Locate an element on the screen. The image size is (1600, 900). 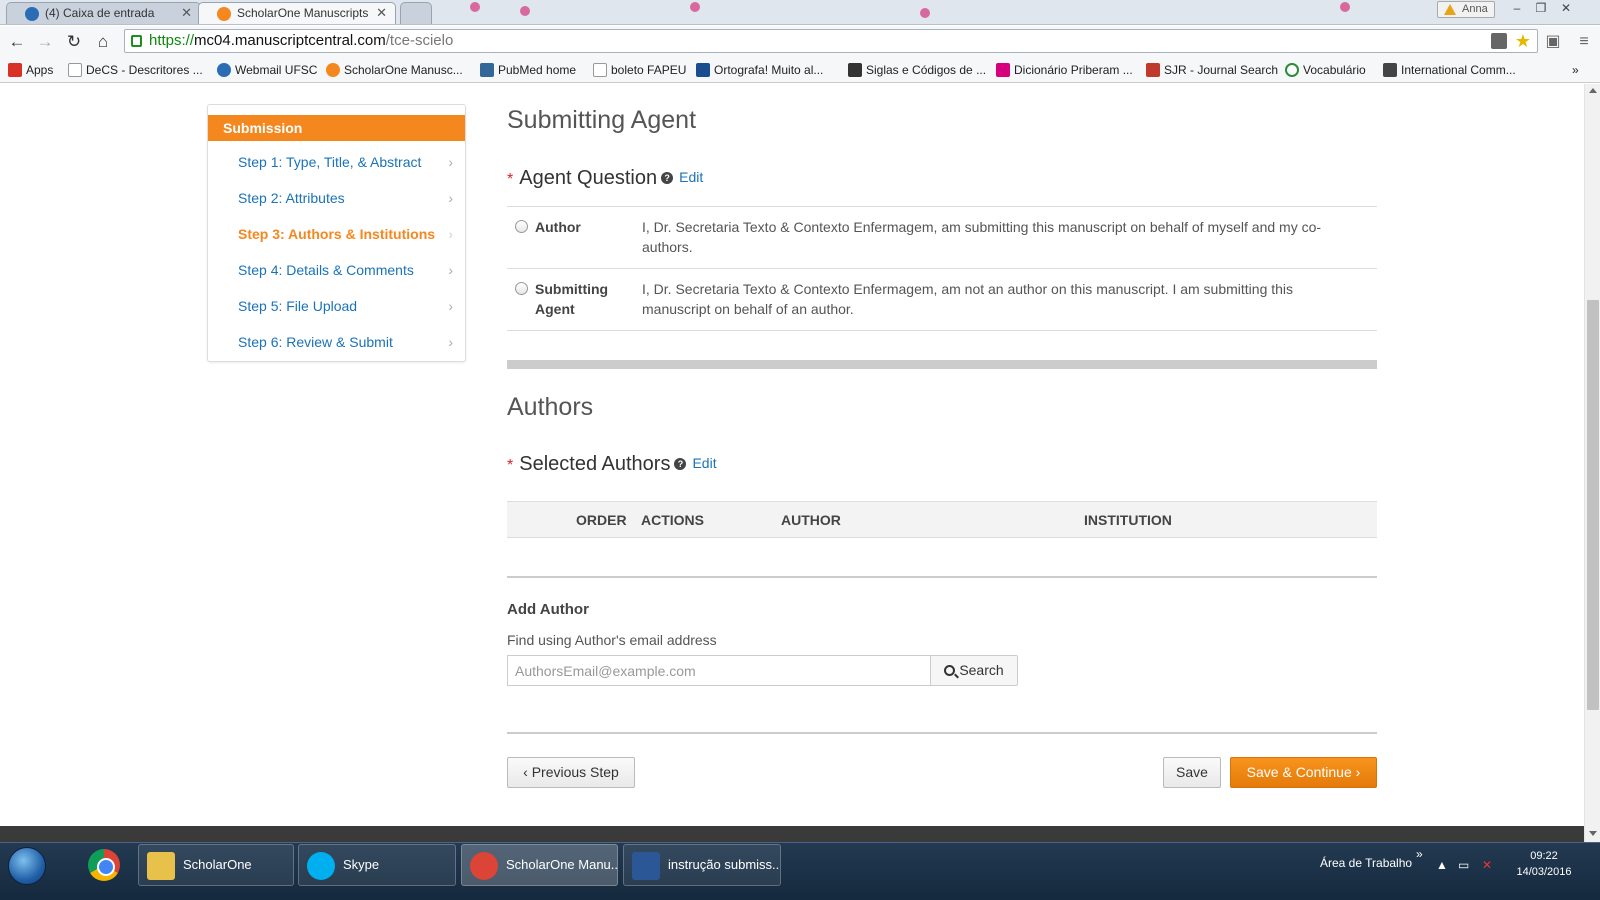
scroll-down-icon is located at coordinates (1593, 833).